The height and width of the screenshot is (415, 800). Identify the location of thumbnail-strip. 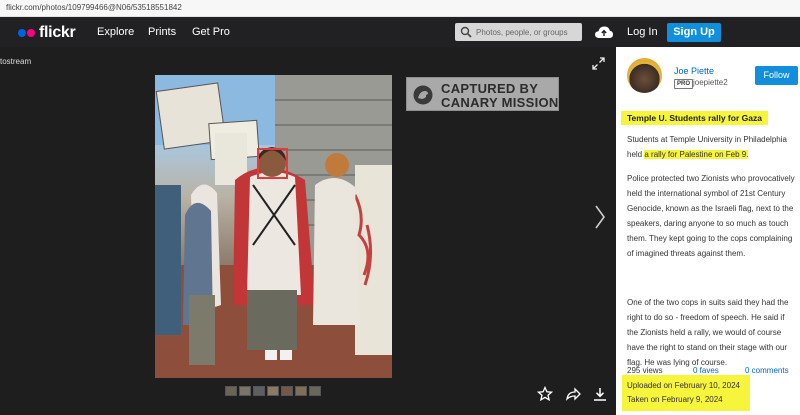
(273, 391).